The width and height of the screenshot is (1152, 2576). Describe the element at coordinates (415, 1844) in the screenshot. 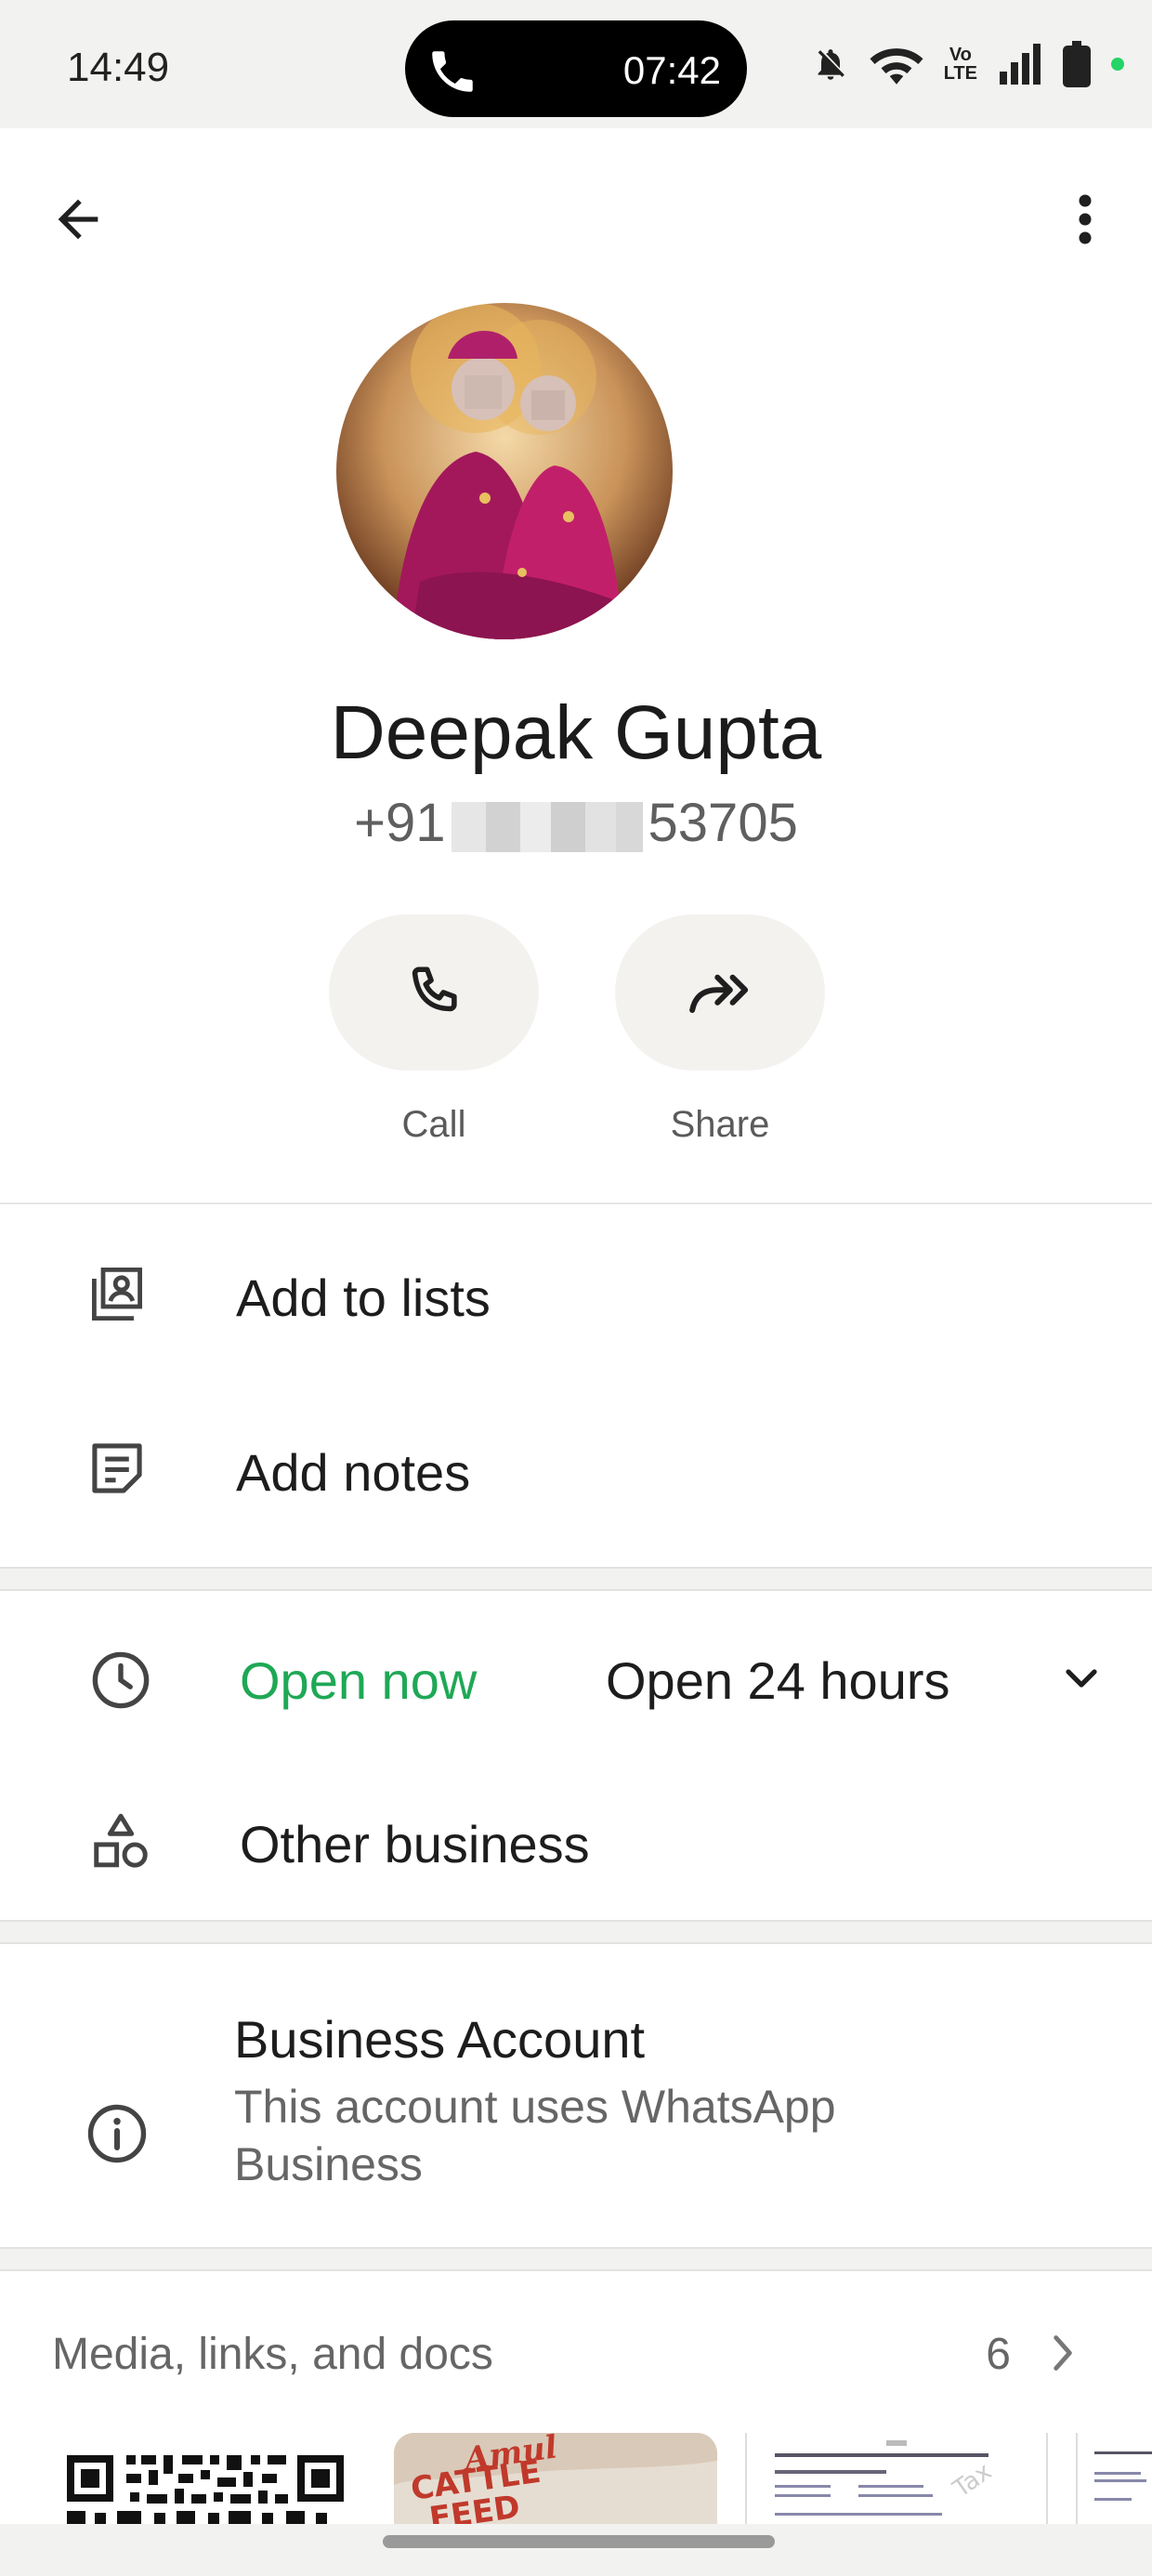

I see `business-category-label: Other business` at that location.